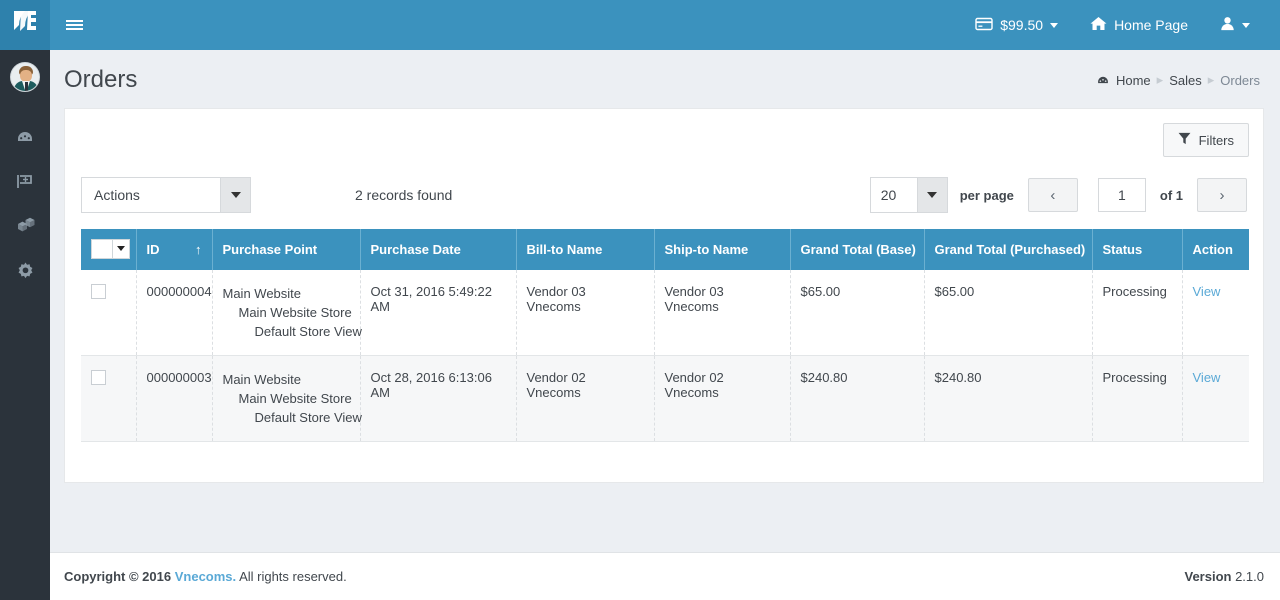  Describe the element at coordinates (1098, 25) in the screenshot. I see `home-icon` at that location.